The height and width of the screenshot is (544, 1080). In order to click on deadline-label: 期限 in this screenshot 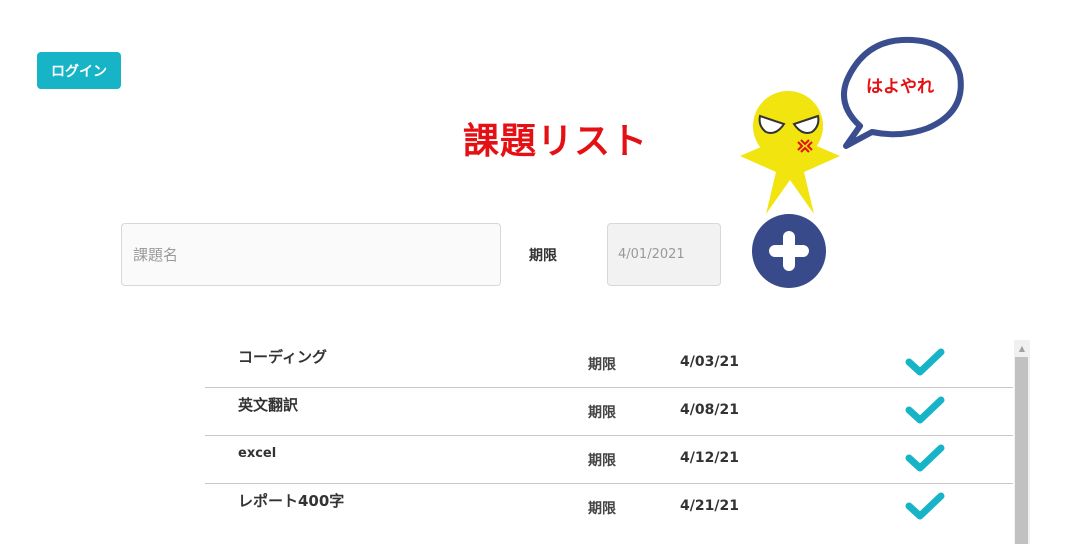, I will do `click(543, 256)`.